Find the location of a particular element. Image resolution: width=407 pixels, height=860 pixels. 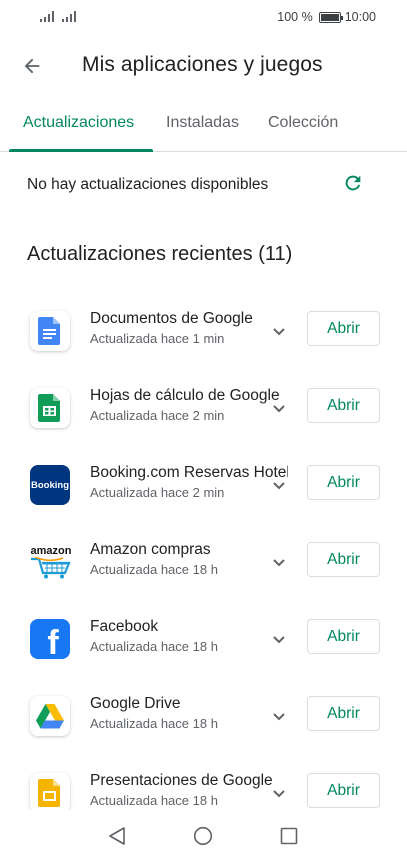

nav-home-button is located at coordinates (203, 836).